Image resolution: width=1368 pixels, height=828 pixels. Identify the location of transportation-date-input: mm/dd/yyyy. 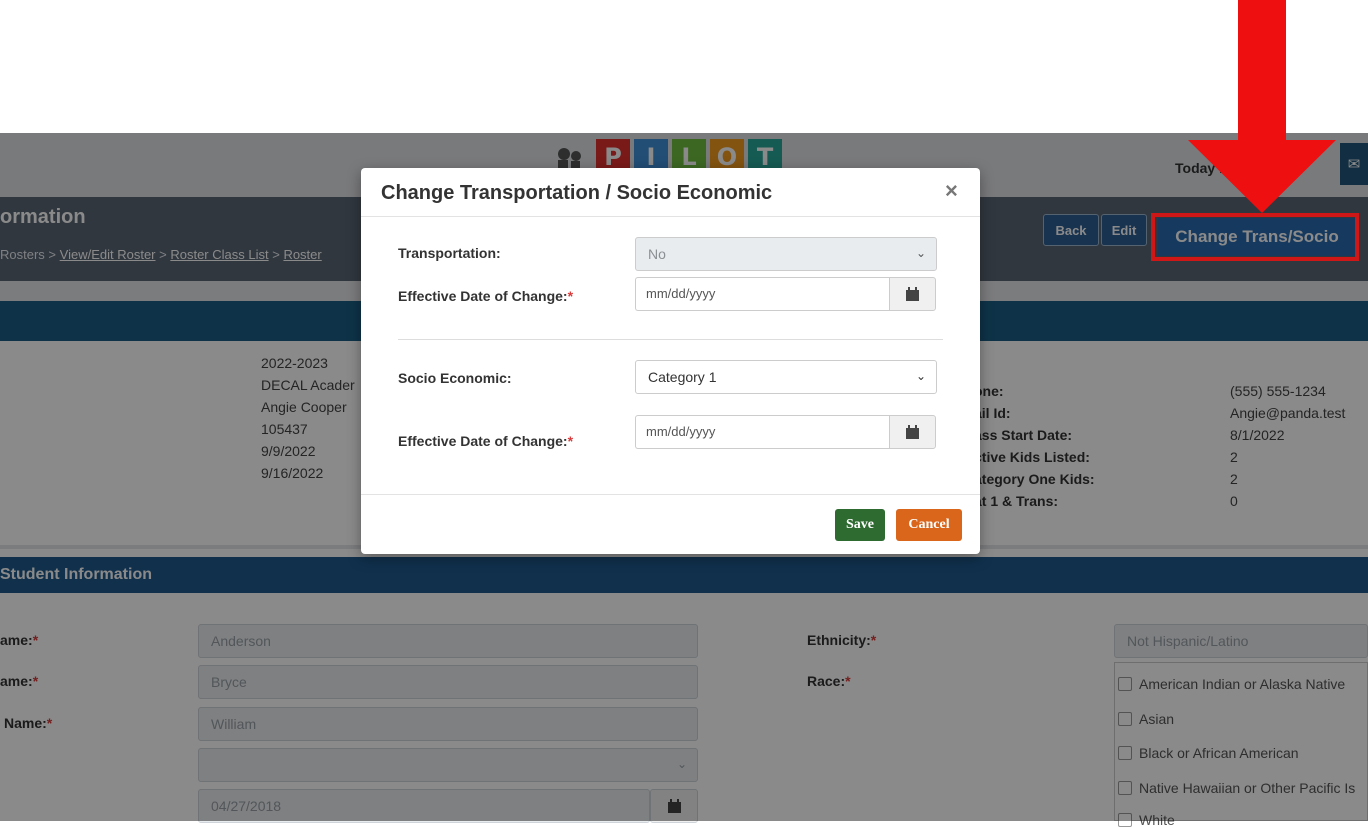
(762, 294).